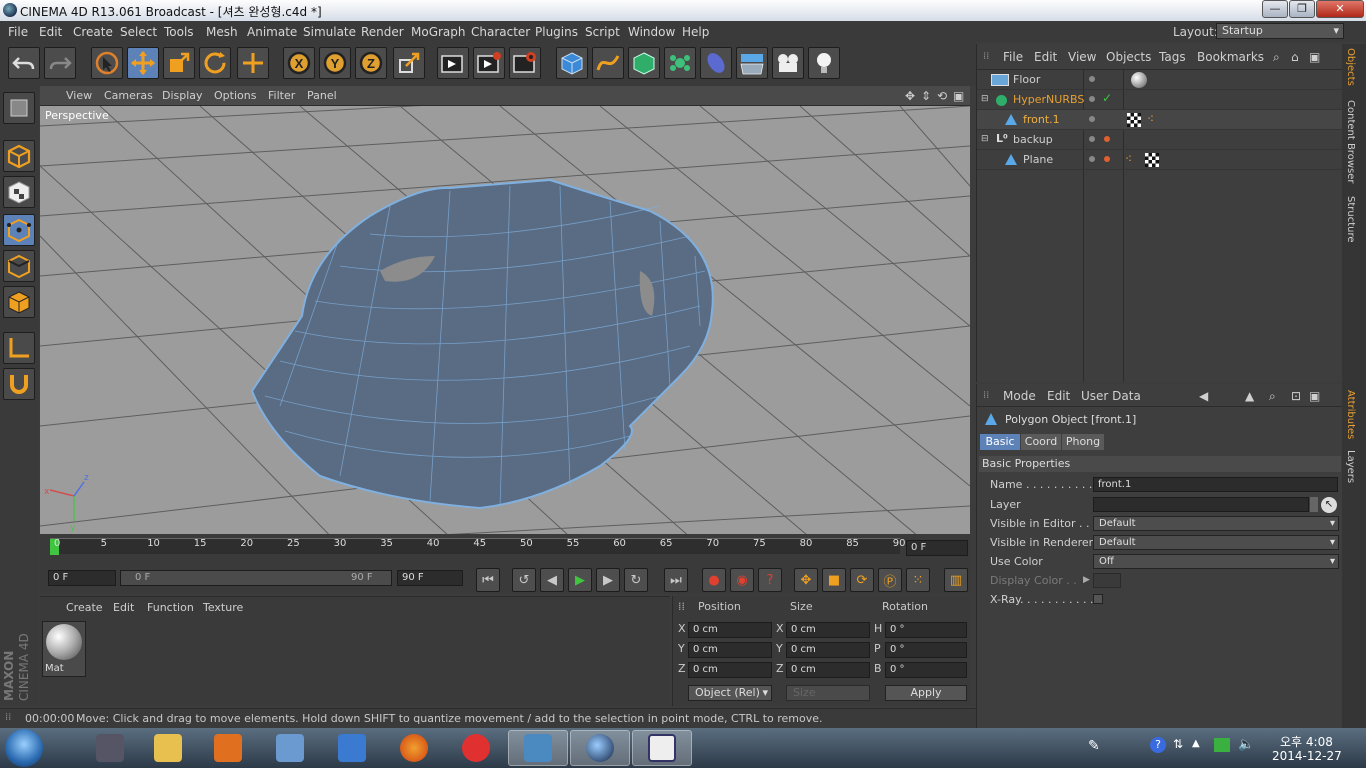 The height and width of the screenshot is (768, 1366). What do you see at coordinates (329, 32) in the screenshot?
I see `menu-simulate: Simulate` at bounding box center [329, 32].